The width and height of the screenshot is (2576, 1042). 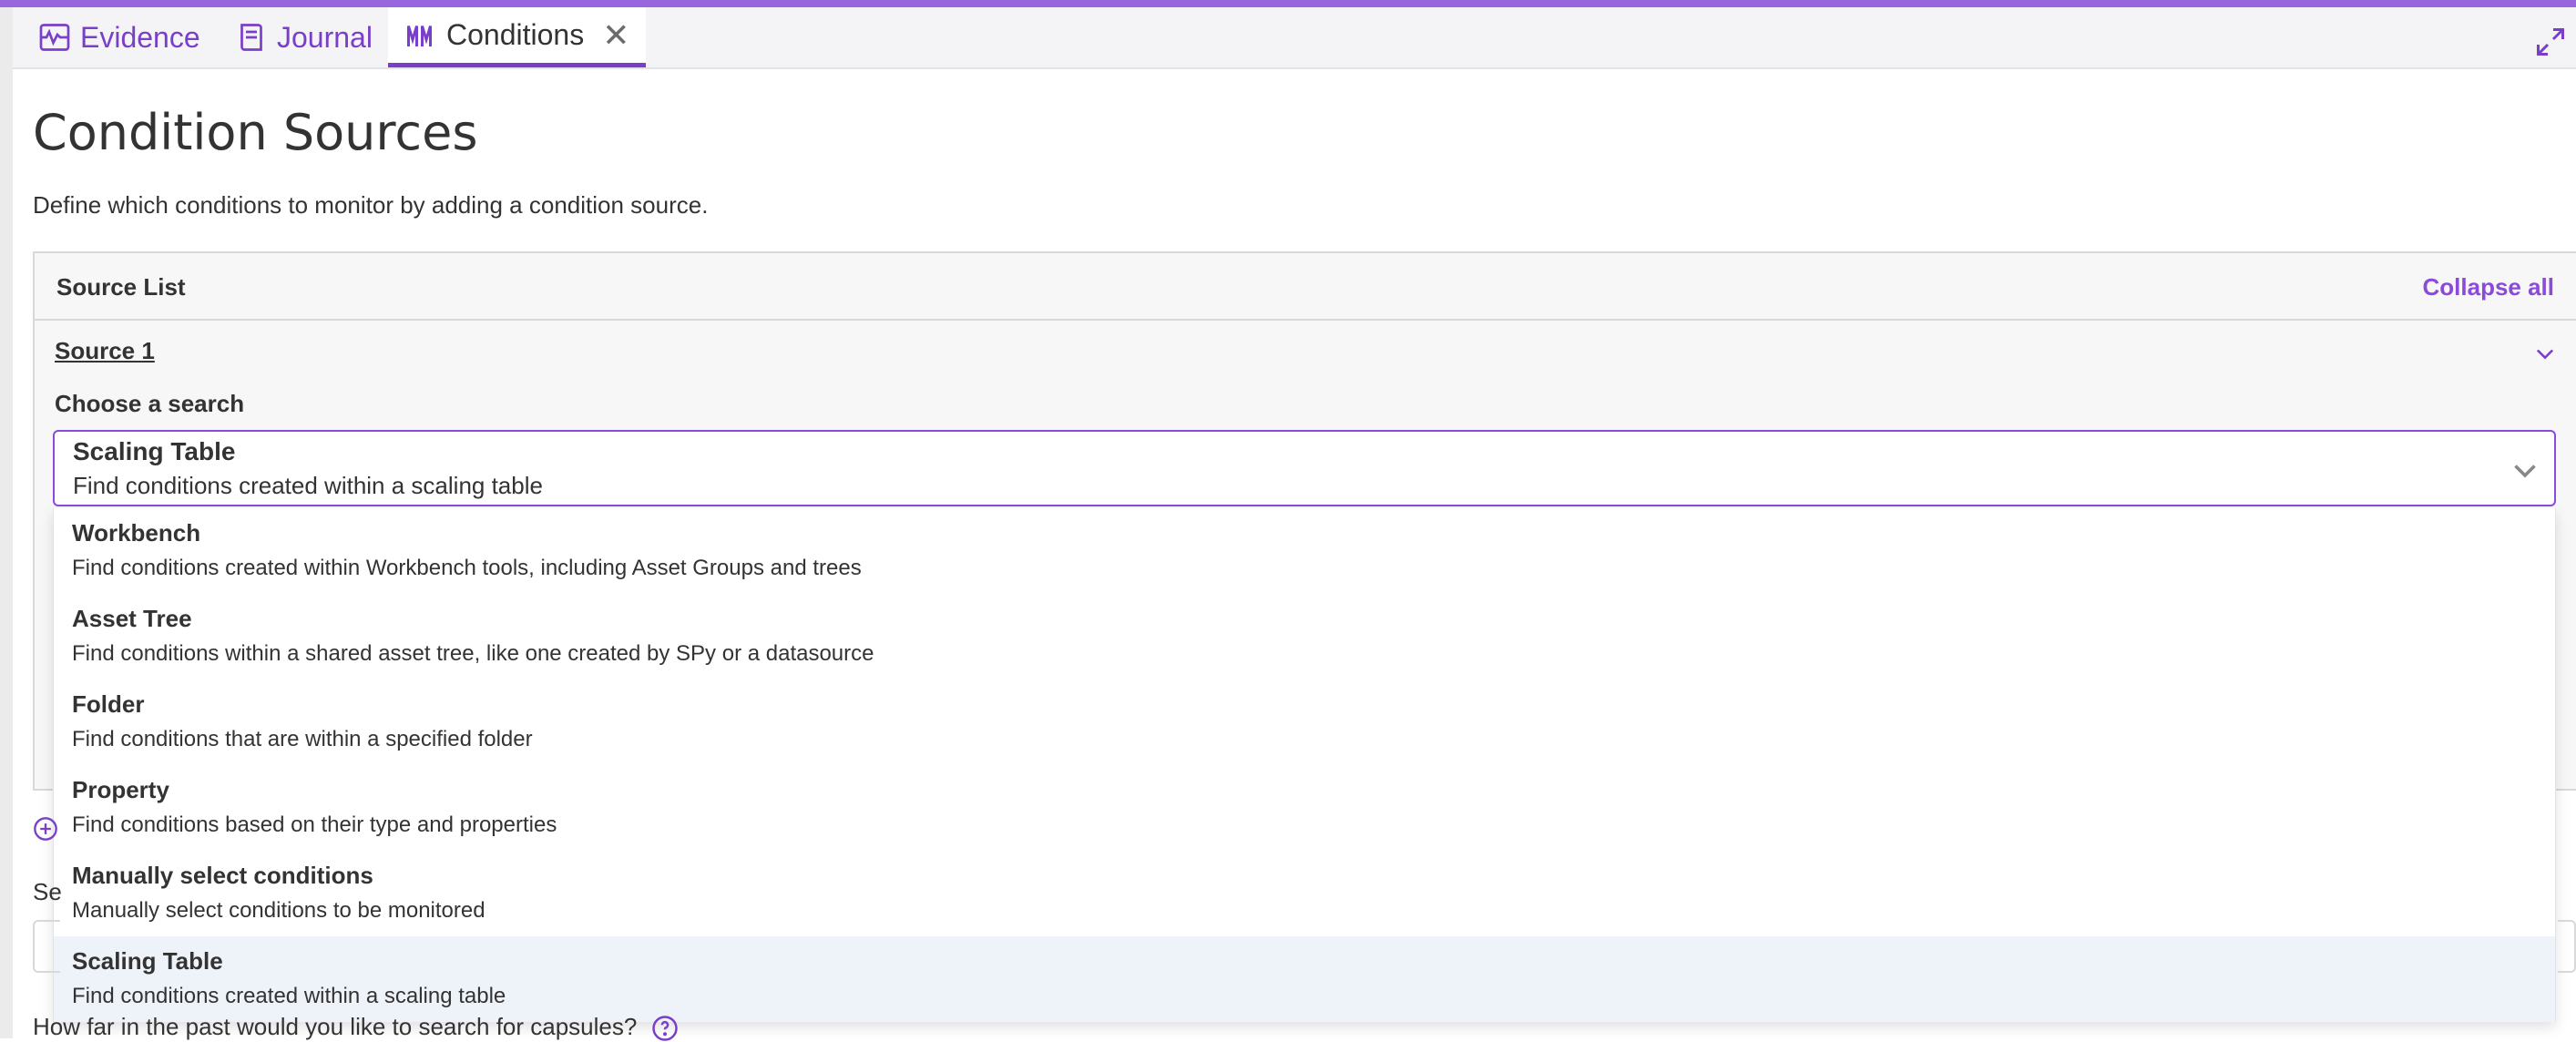 I want to click on option-title: Asset Tree, so click(x=132, y=618).